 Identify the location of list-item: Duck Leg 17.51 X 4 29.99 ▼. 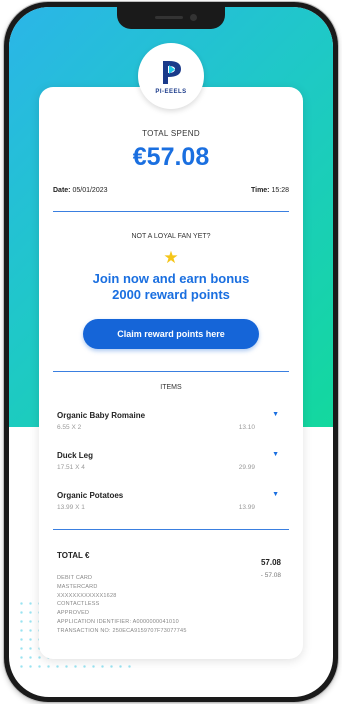
(173, 466).